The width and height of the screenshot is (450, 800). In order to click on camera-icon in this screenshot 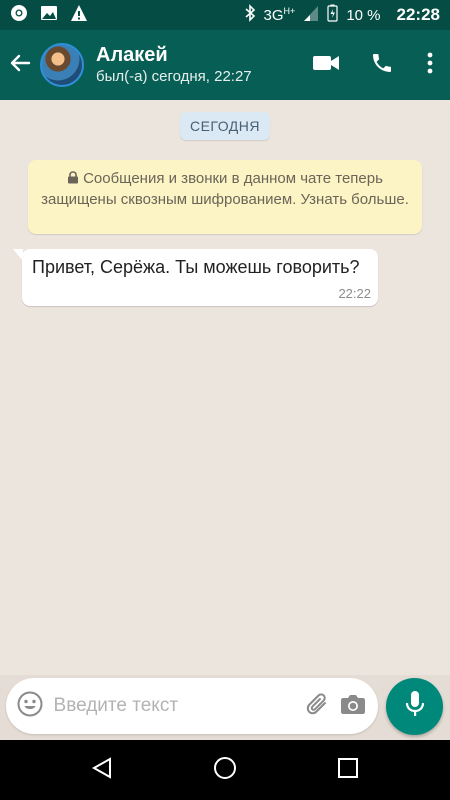, I will do `click(353, 706)`.